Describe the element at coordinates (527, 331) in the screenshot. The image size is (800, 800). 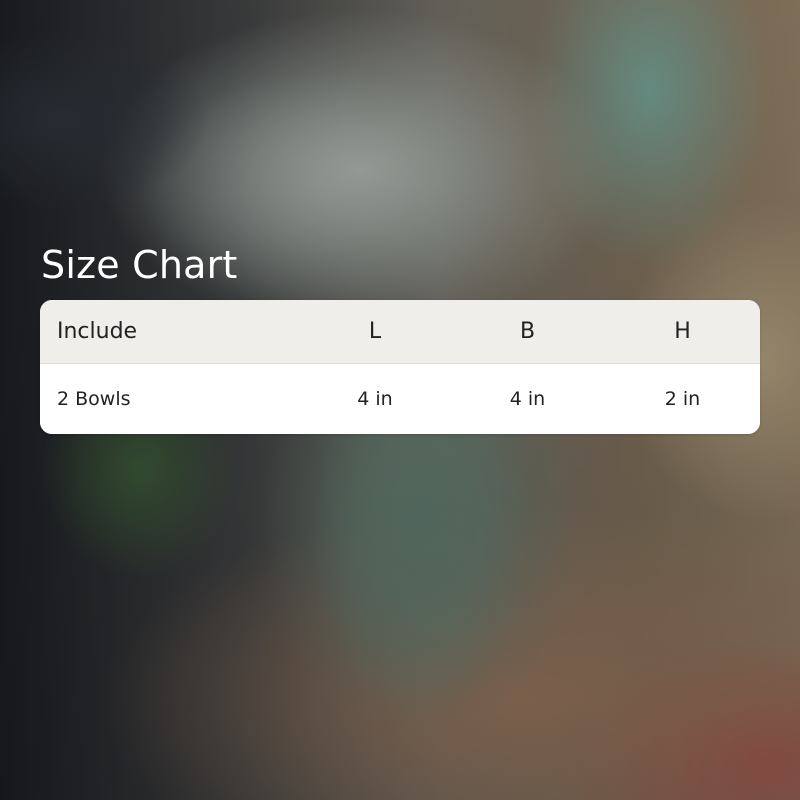
I see `header-breadth: B` at that location.